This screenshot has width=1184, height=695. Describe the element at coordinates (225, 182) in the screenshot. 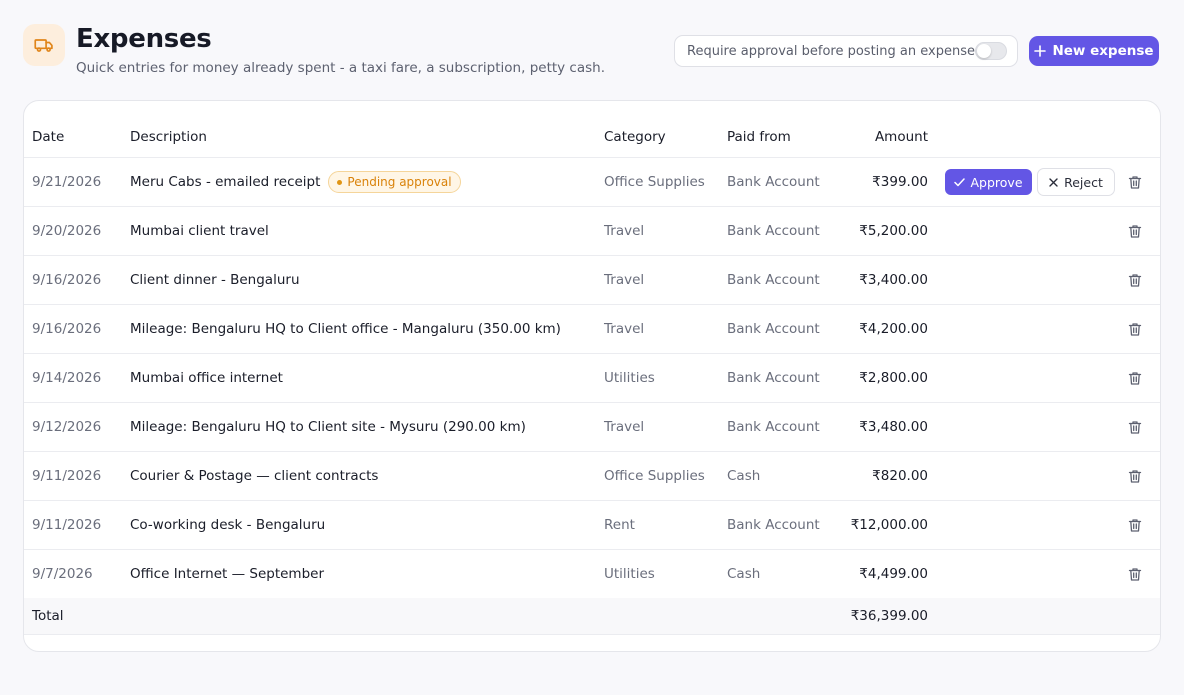

I see `row-description-text: Meru Cabs - emailed receipt` at that location.